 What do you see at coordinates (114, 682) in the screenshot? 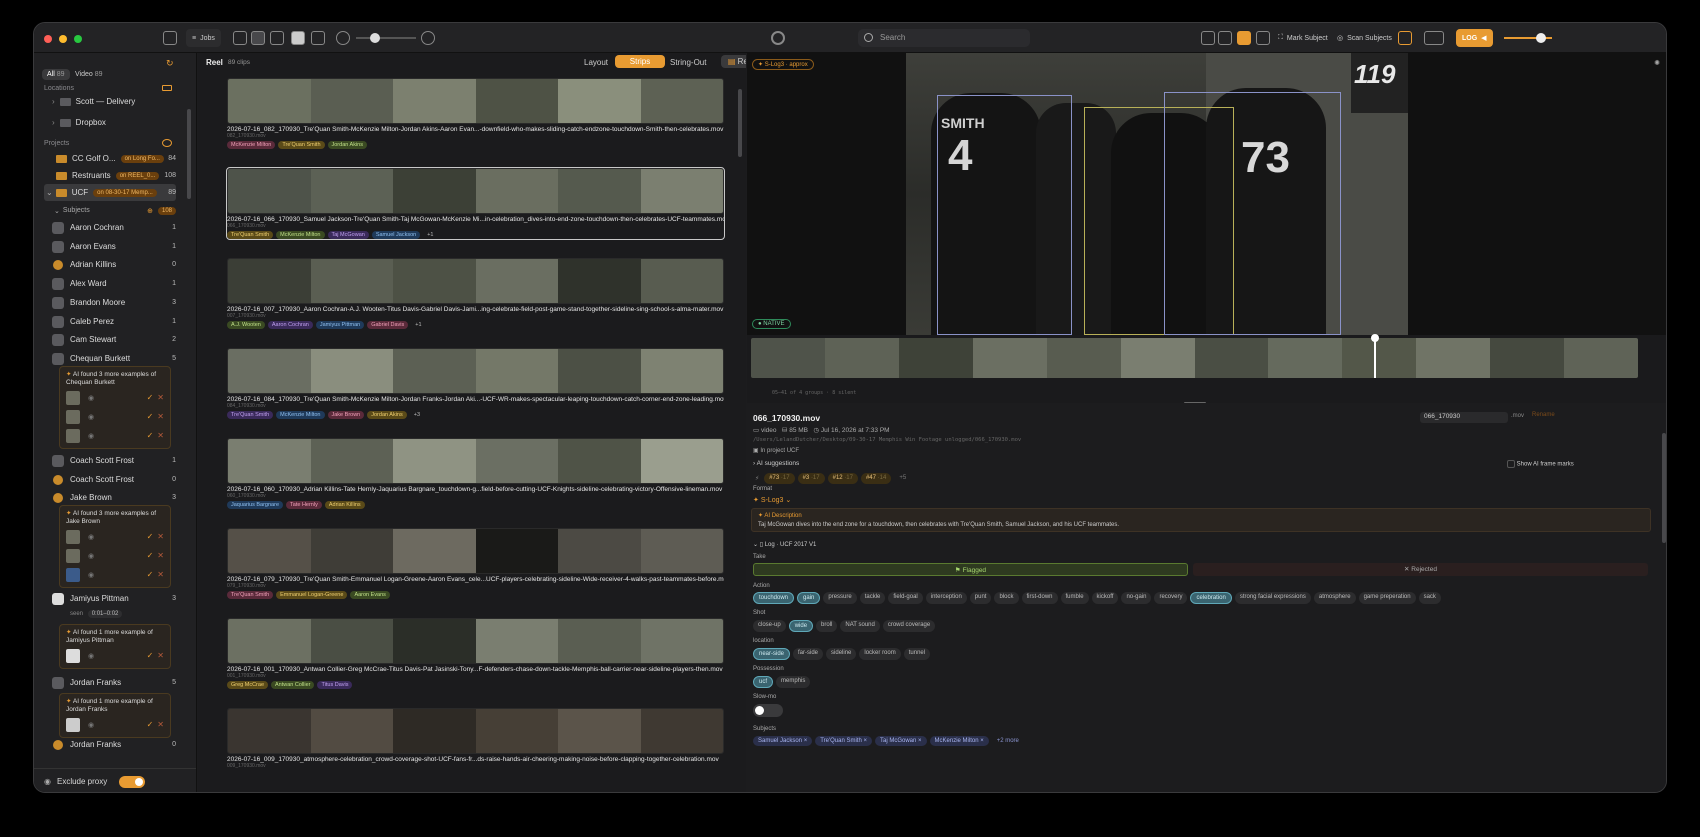
I see `subject-item: Jordan Franks 5` at bounding box center [114, 682].